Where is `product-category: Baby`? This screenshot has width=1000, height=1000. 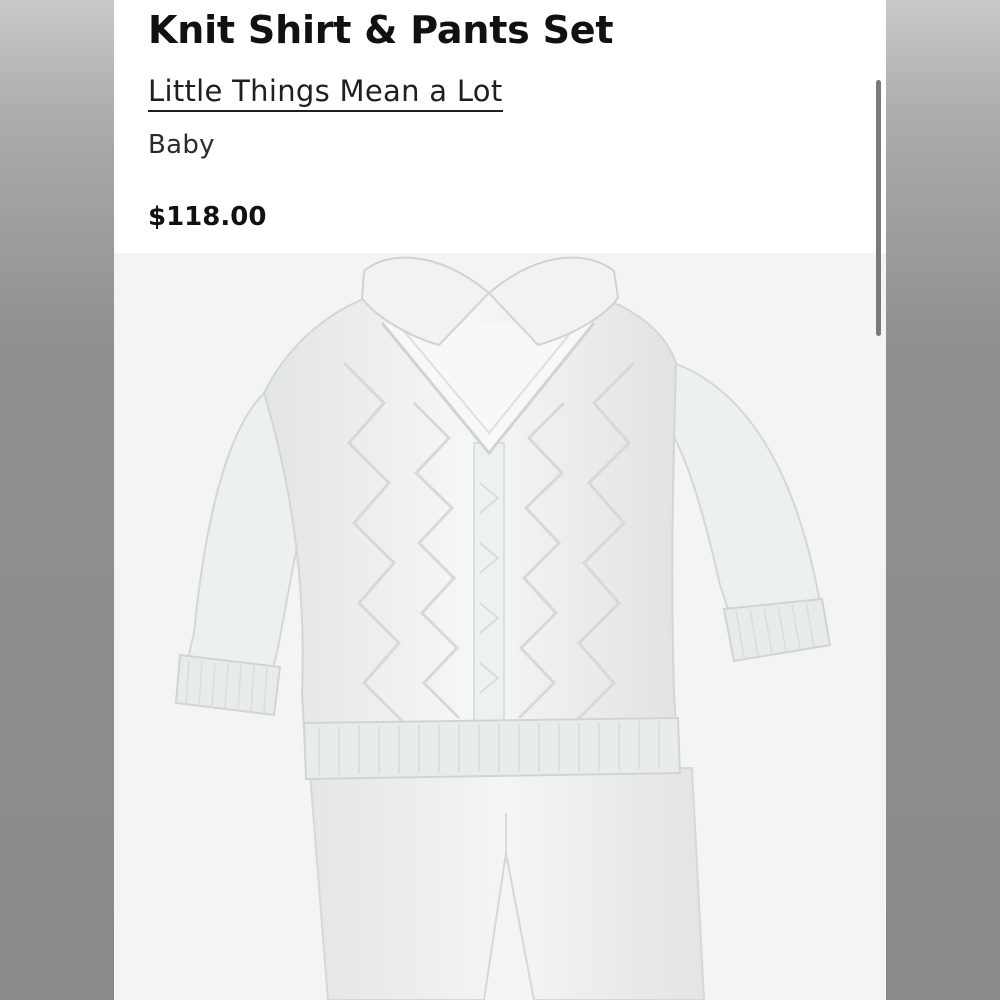
product-category: Baby is located at coordinates (181, 145).